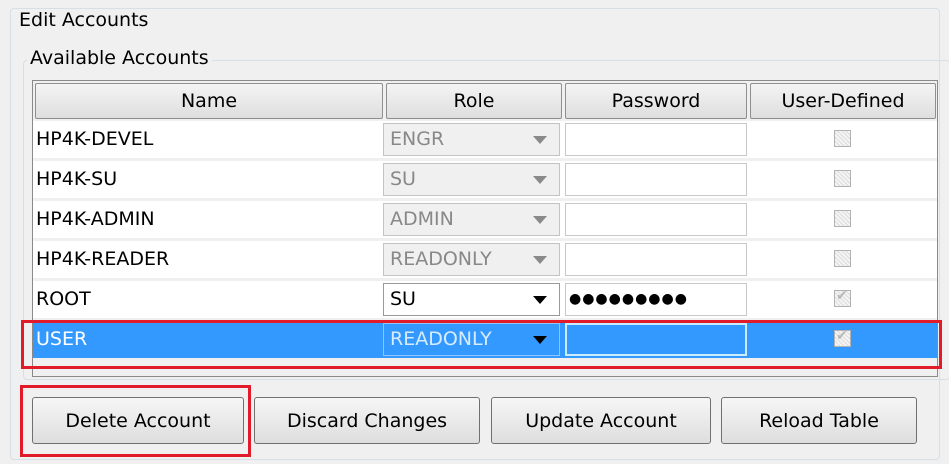 This screenshot has height=464, width=949. I want to click on discard-changes-button: Discard Changes, so click(367, 420).